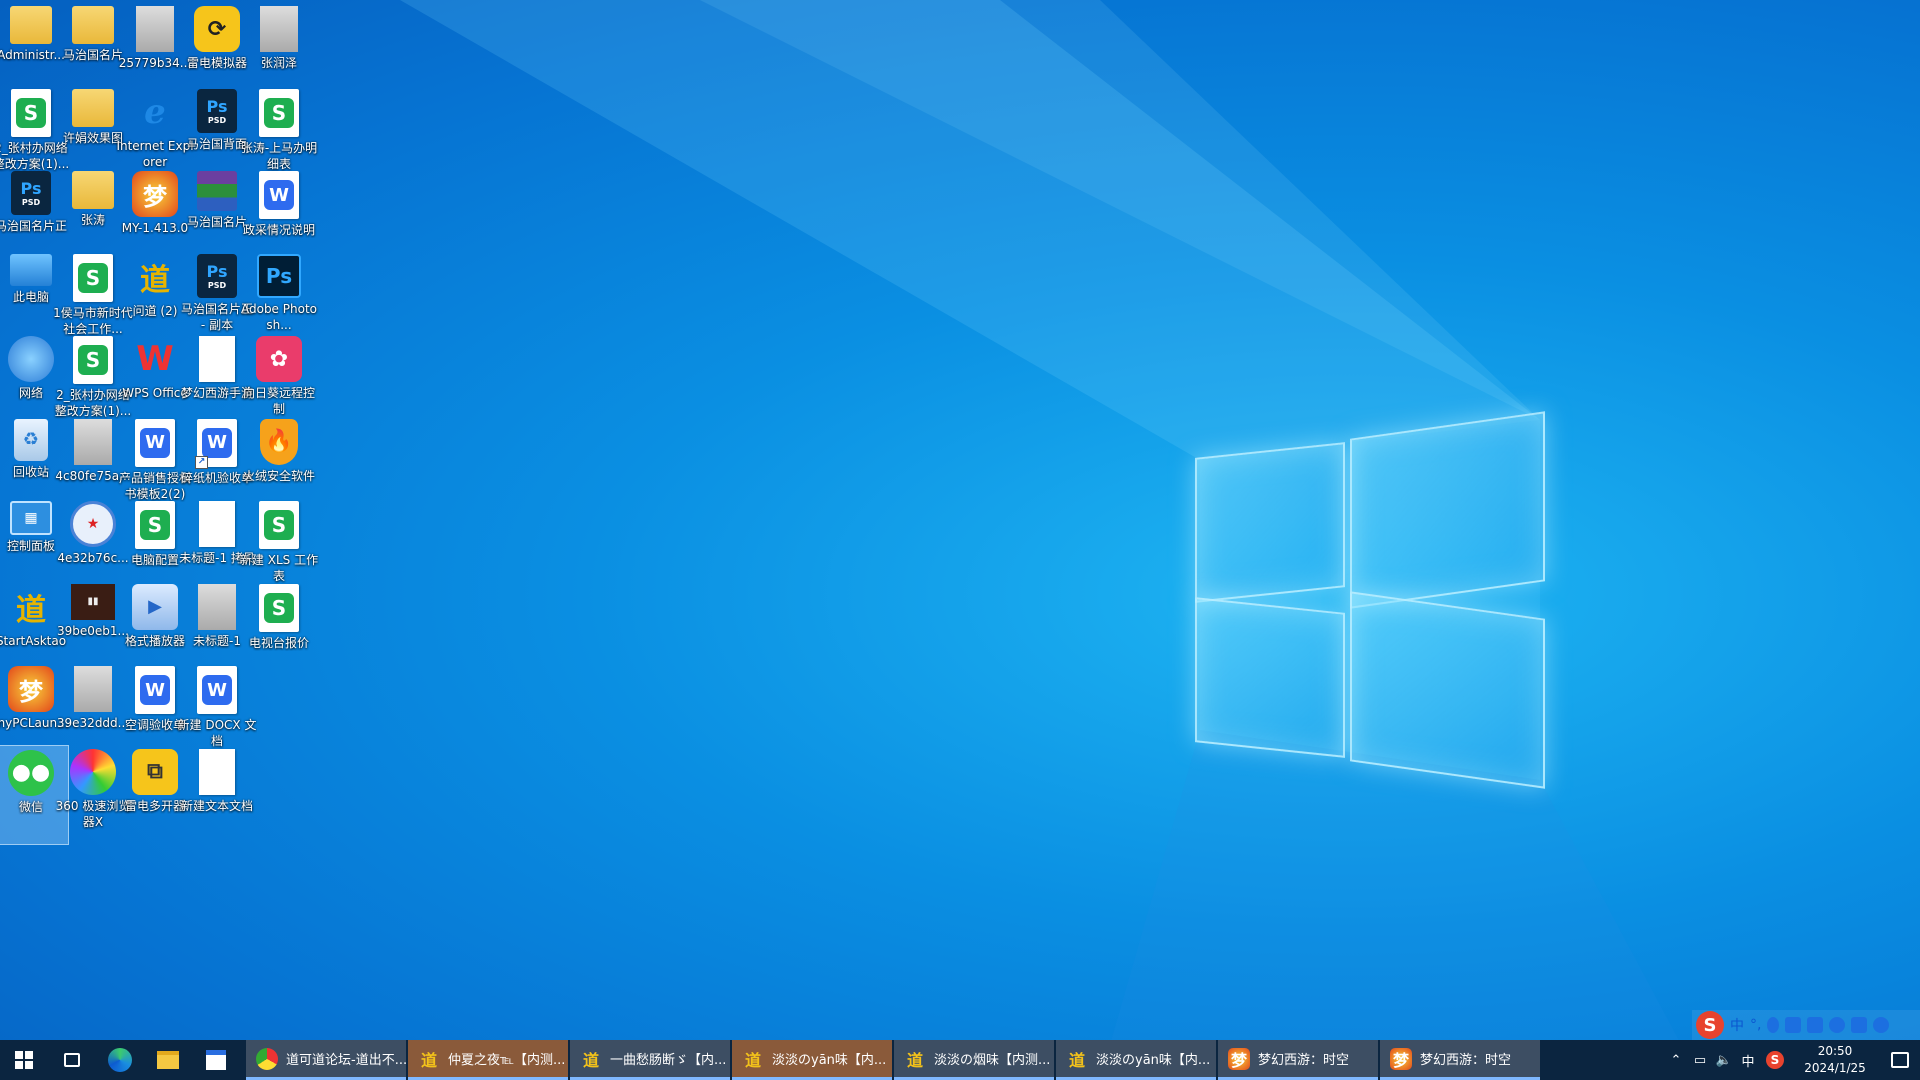  I want to click on ldplayer-icon: ⟳, so click(217, 29).